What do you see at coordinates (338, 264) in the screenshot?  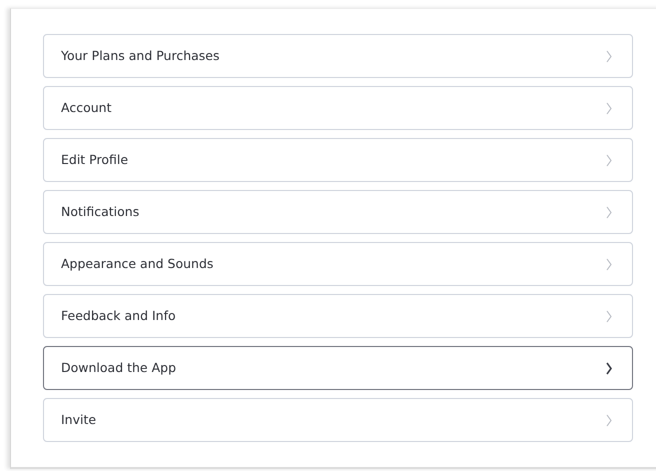 I see `menu-item: Appearance and Sounds` at bounding box center [338, 264].